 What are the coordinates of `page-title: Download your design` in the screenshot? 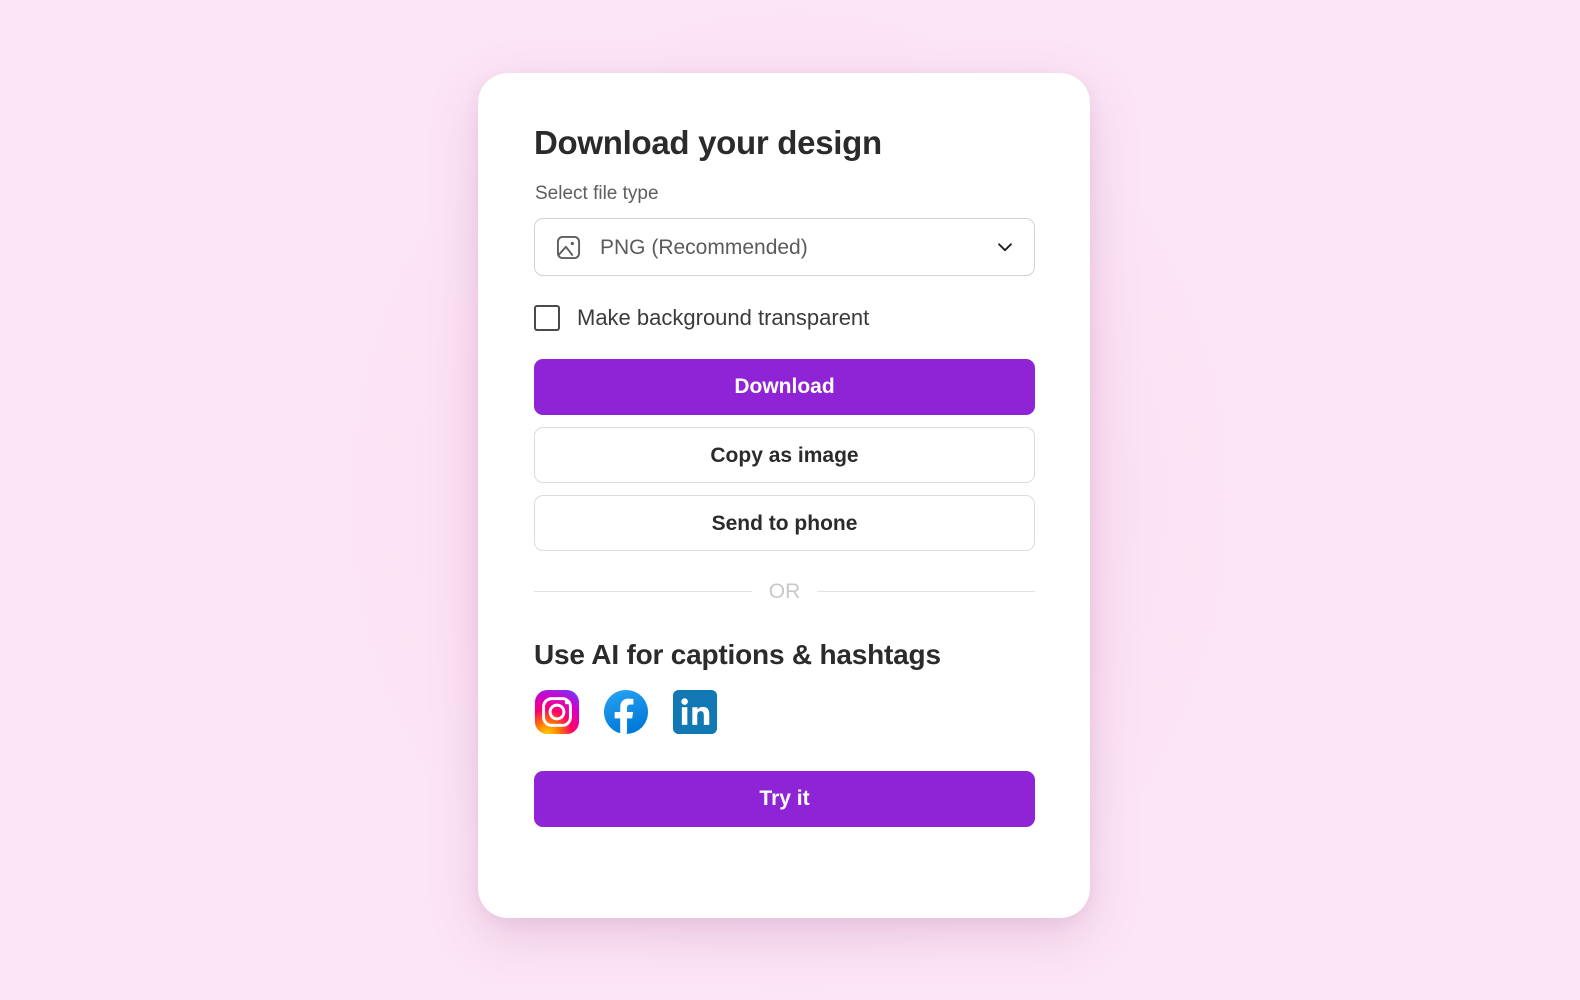 It's located at (708, 142).